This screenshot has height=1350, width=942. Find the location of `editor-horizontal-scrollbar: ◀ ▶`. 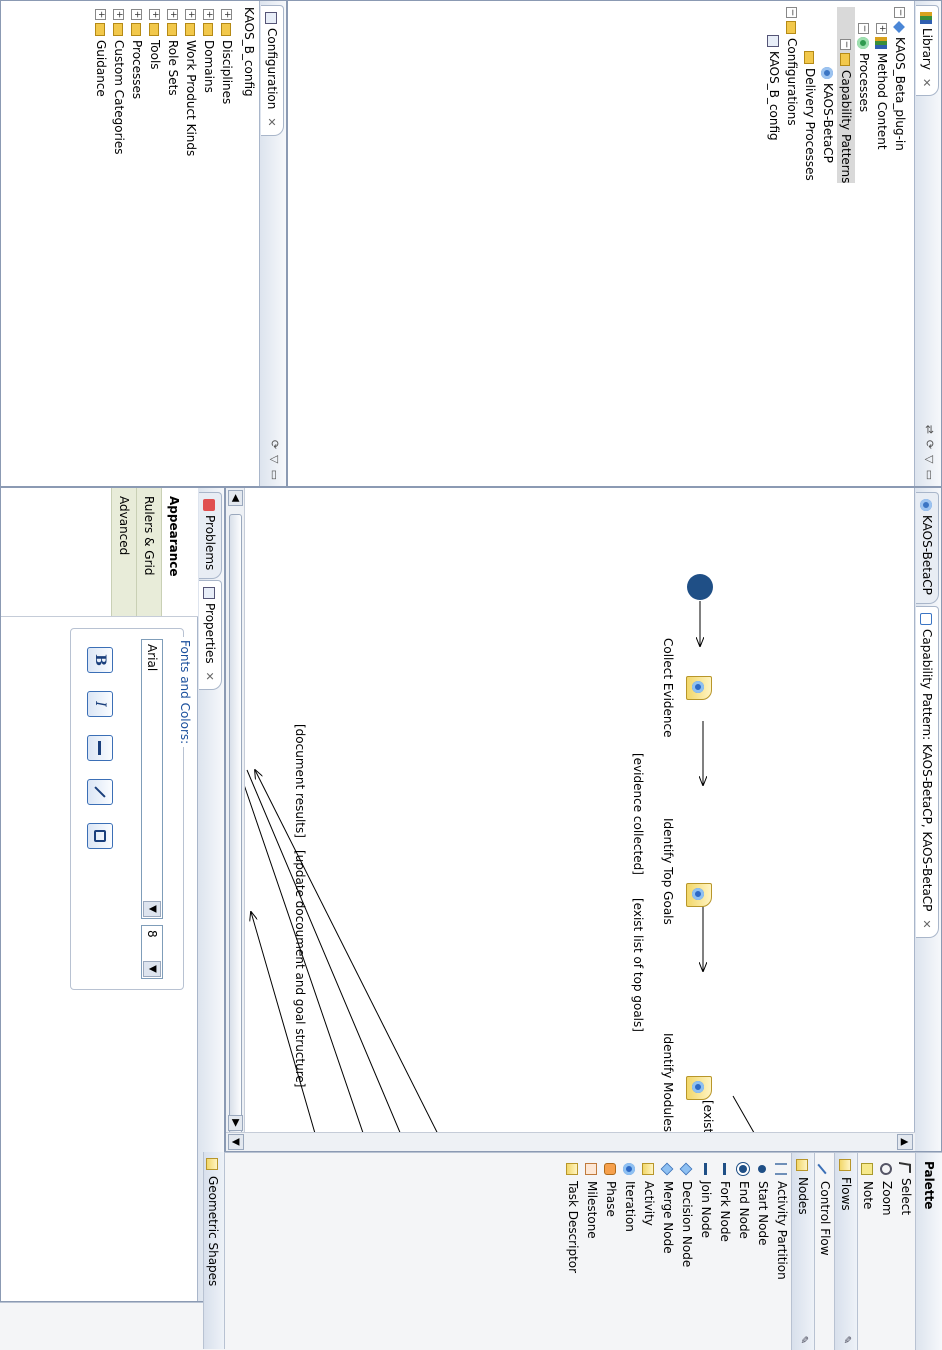

editor-horizontal-scrollbar: ◀ ▶ is located at coordinates (235, 811).